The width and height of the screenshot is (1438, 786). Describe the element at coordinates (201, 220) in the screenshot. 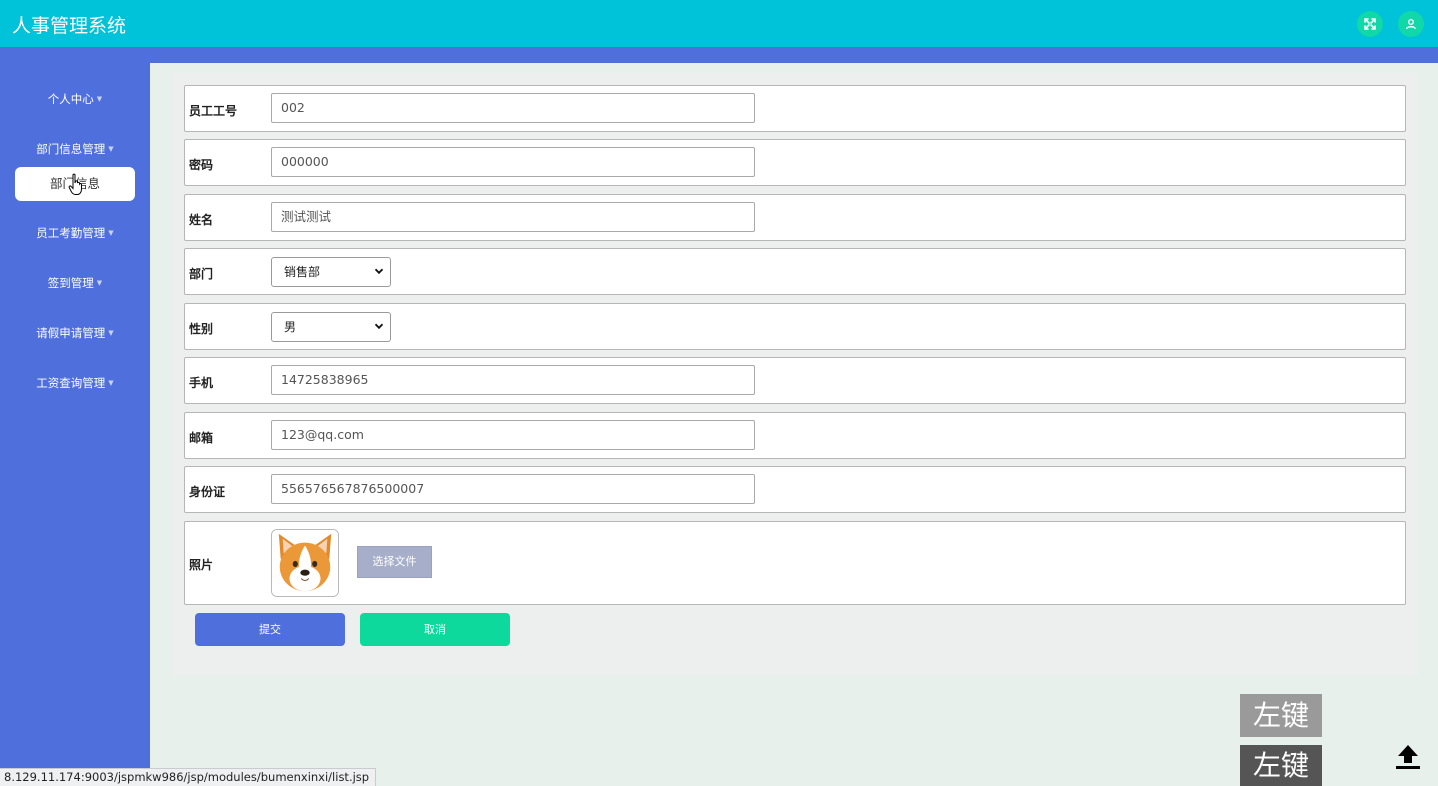

I see `form-label: 姓名` at that location.